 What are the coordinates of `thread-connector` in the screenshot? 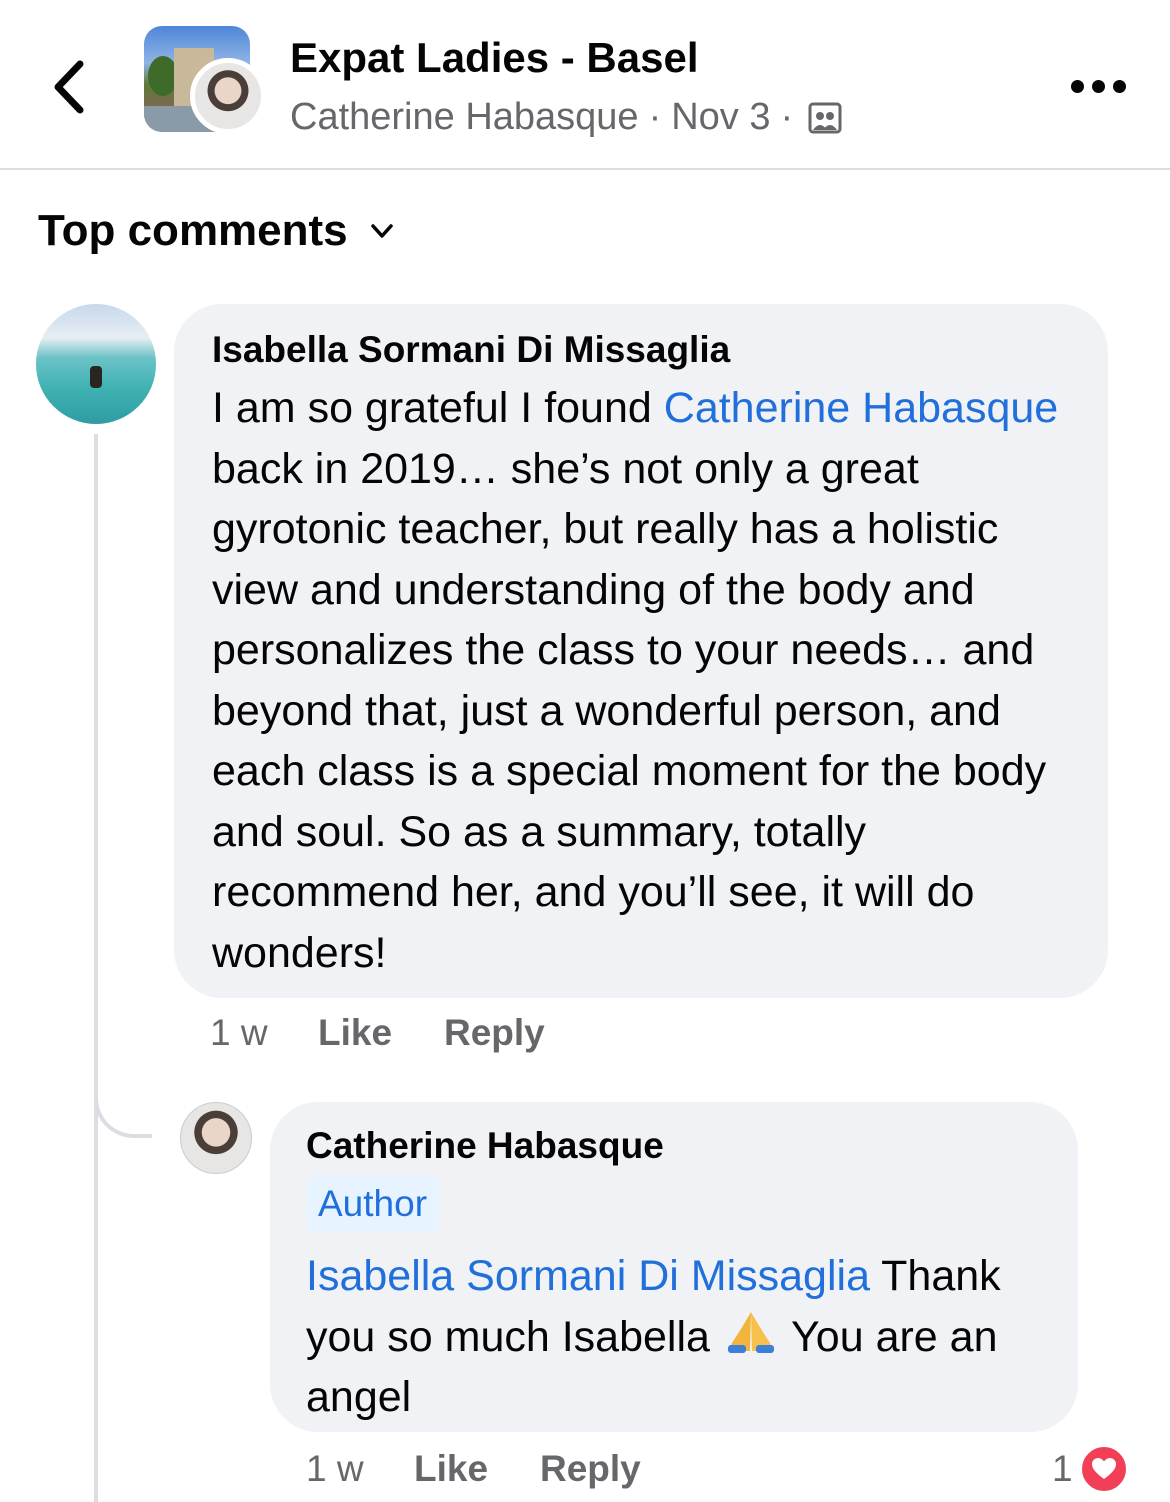 It's located at (123, 1109).